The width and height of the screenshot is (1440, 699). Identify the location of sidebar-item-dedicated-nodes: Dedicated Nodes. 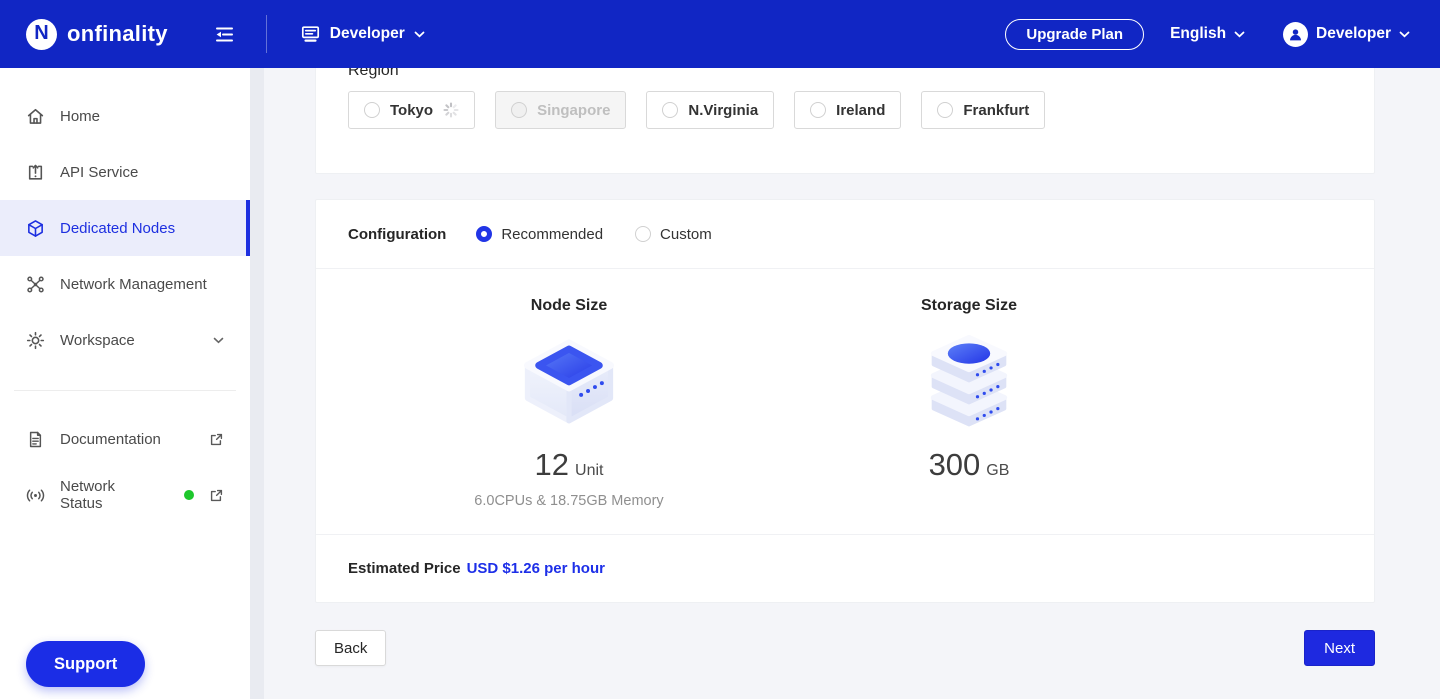
(125, 228).